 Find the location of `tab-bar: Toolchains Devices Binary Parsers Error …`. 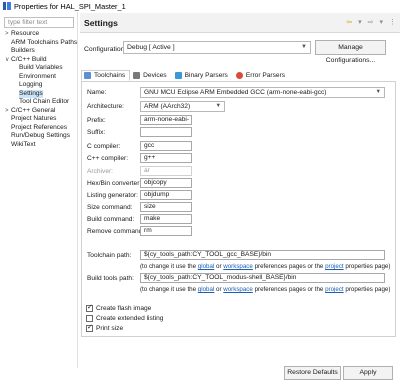

tab-bar: Toolchains Devices Binary Parsers Error … is located at coordinates (238, 75).